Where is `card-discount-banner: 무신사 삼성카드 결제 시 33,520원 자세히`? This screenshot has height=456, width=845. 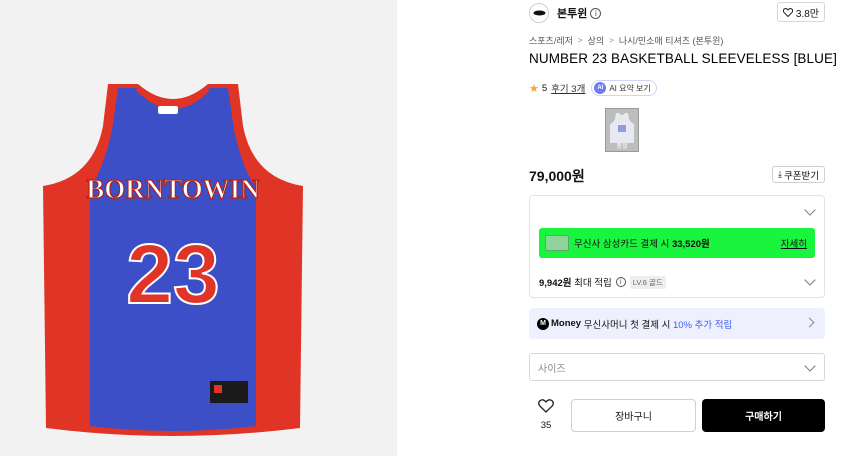 card-discount-banner: 무신사 삼성카드 결제 시 33,520원 자세히 is located at coordinates (677, 243).